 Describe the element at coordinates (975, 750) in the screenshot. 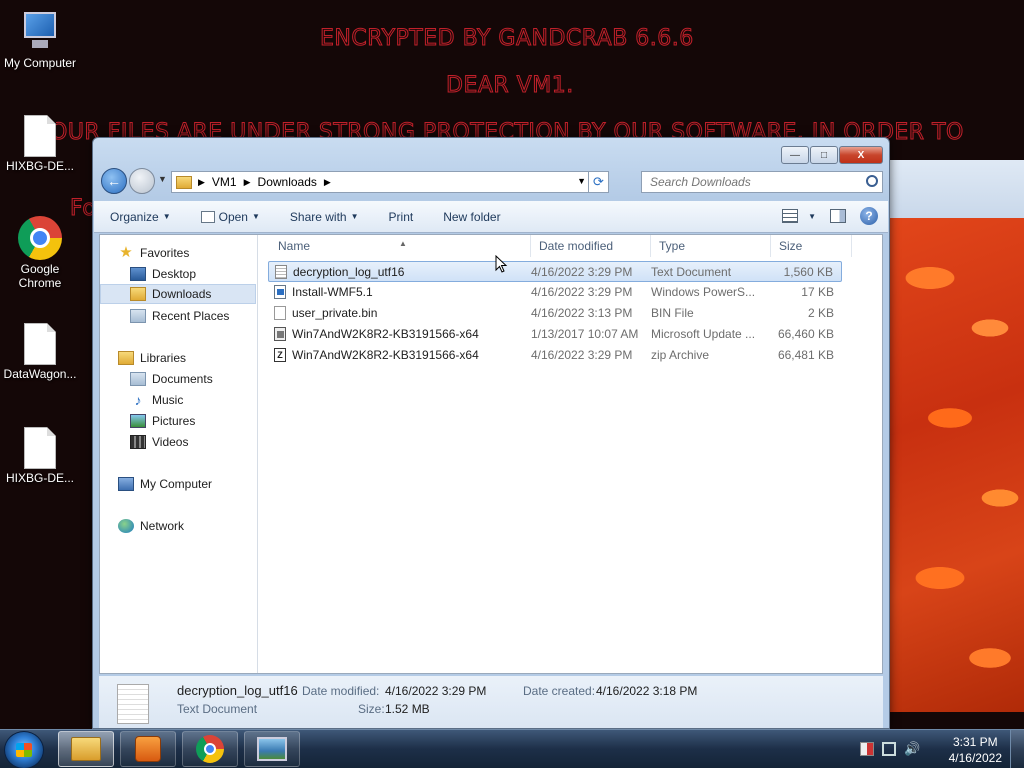

I see `clock: 3:31 PM 4/16/2022` at that location.